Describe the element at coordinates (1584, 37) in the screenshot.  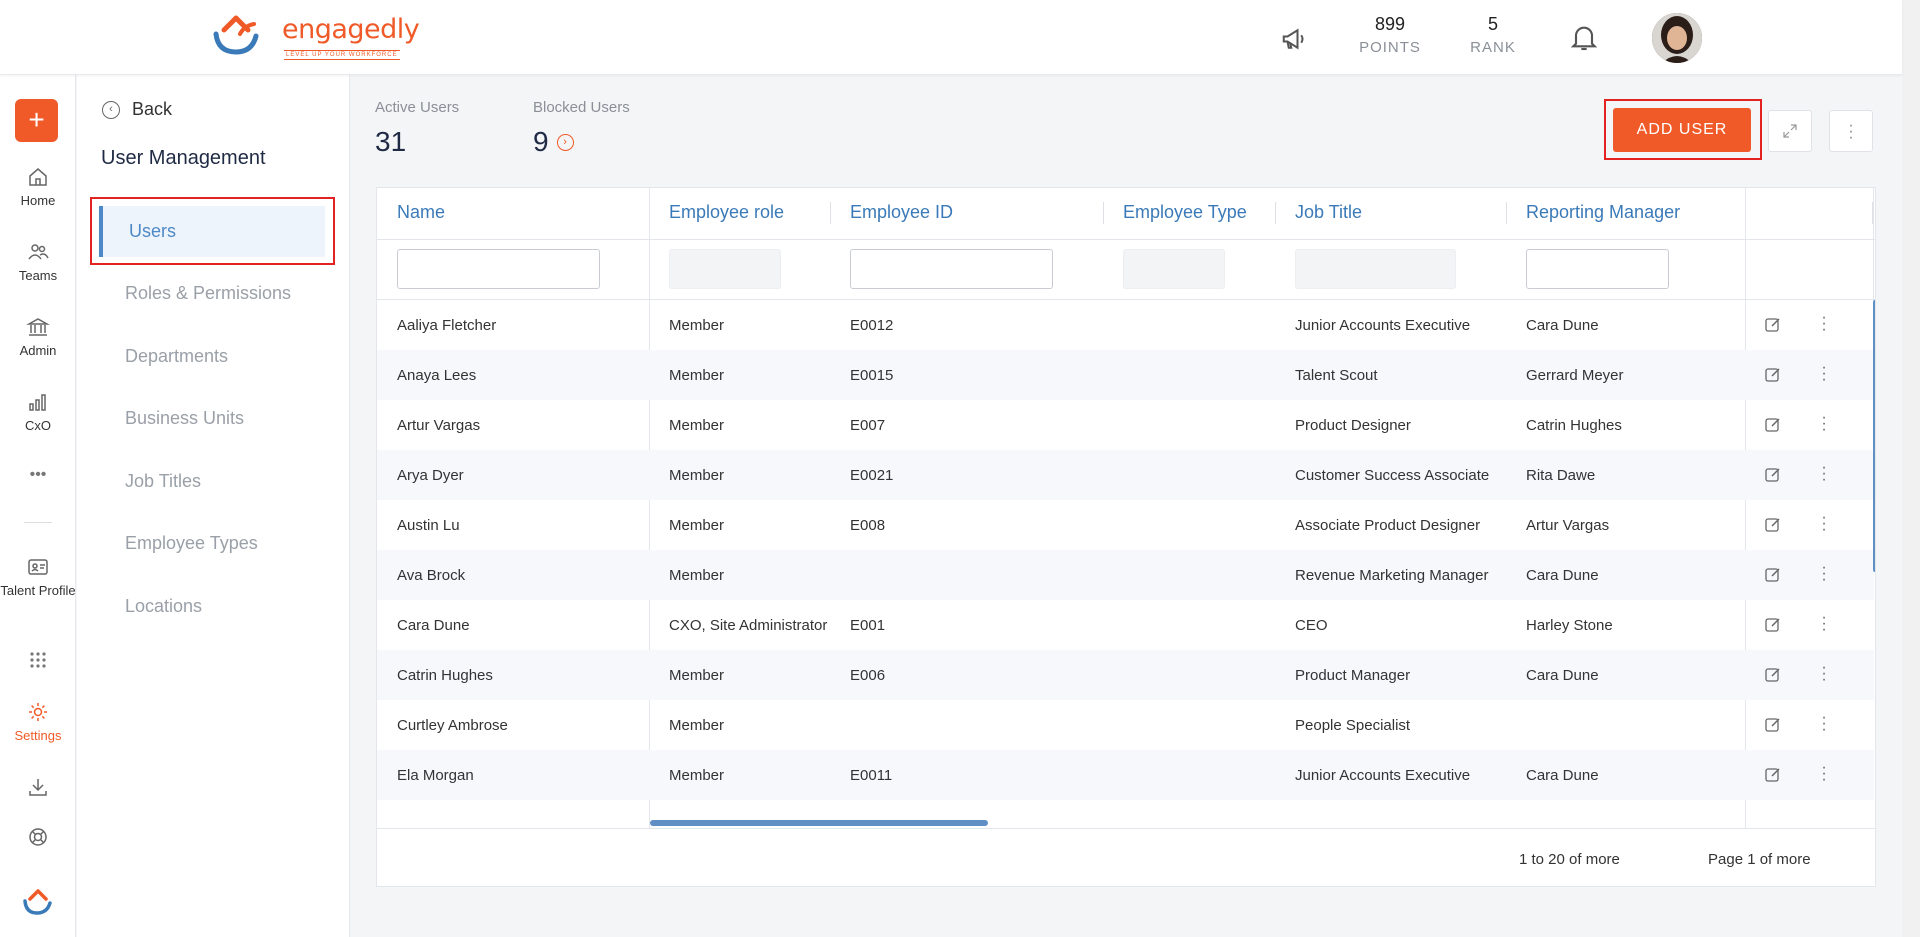
I see `bell-icon` at that location.